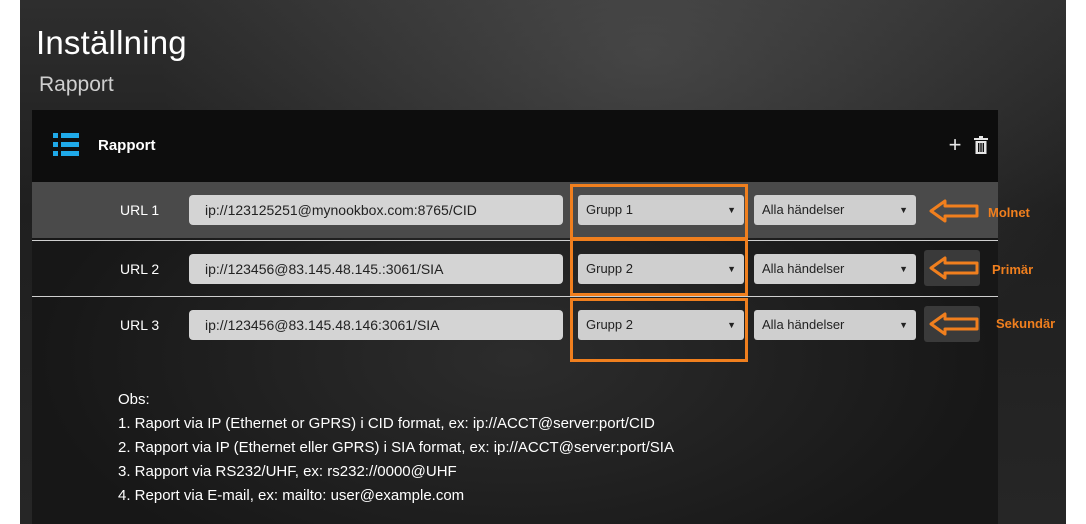 The width and height of the screenshot is (1086, 524). I want to click on add-url-button: +, so click(955, 145).